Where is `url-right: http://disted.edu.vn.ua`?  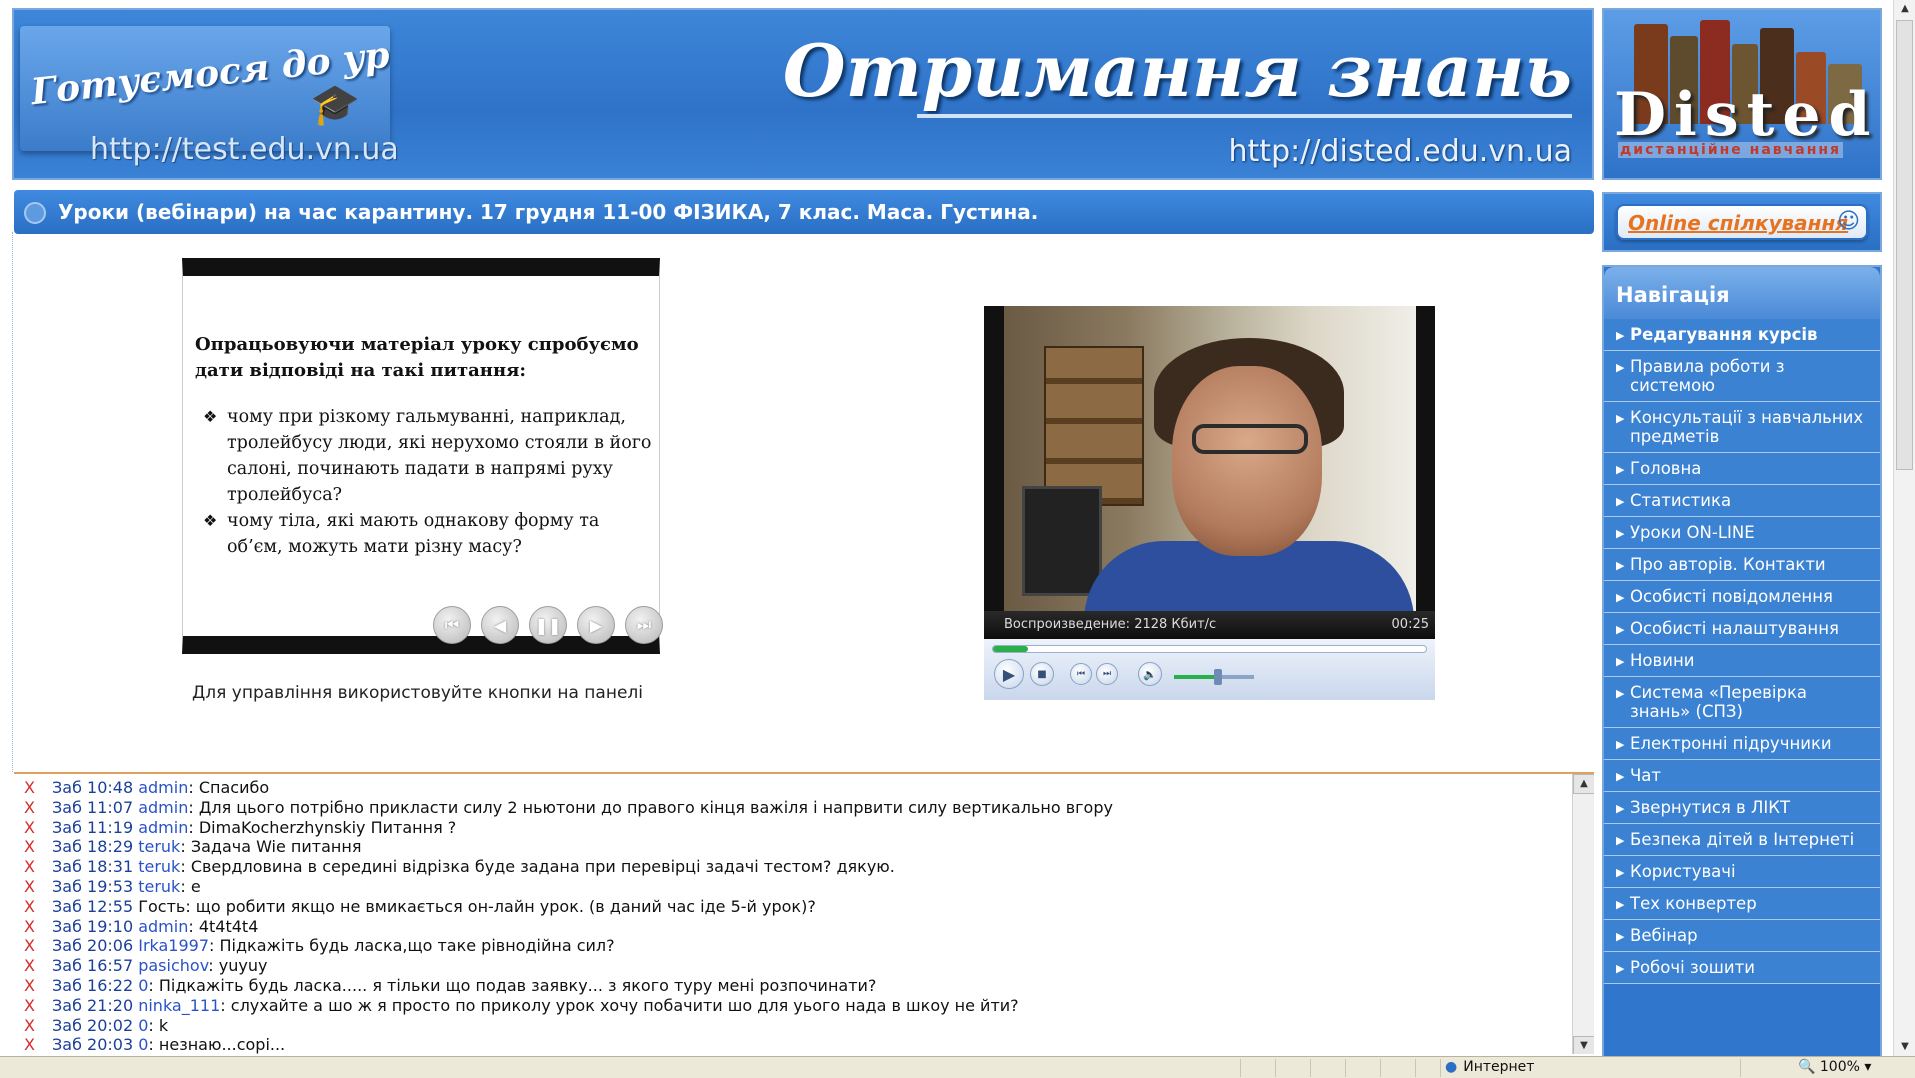
url-right: http://disted.edu.vn.ua is located at coordinates (1400, 151).